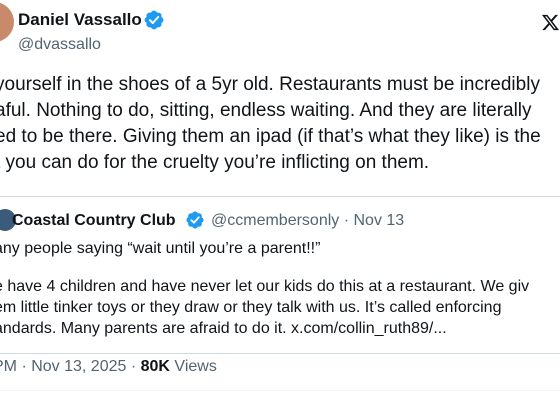 The height and width of the screenshot is (420, 560). What do you see at coordinates (7, 22) in the screenshot?
I see `author-avatar` at bounding box center [7, 22].